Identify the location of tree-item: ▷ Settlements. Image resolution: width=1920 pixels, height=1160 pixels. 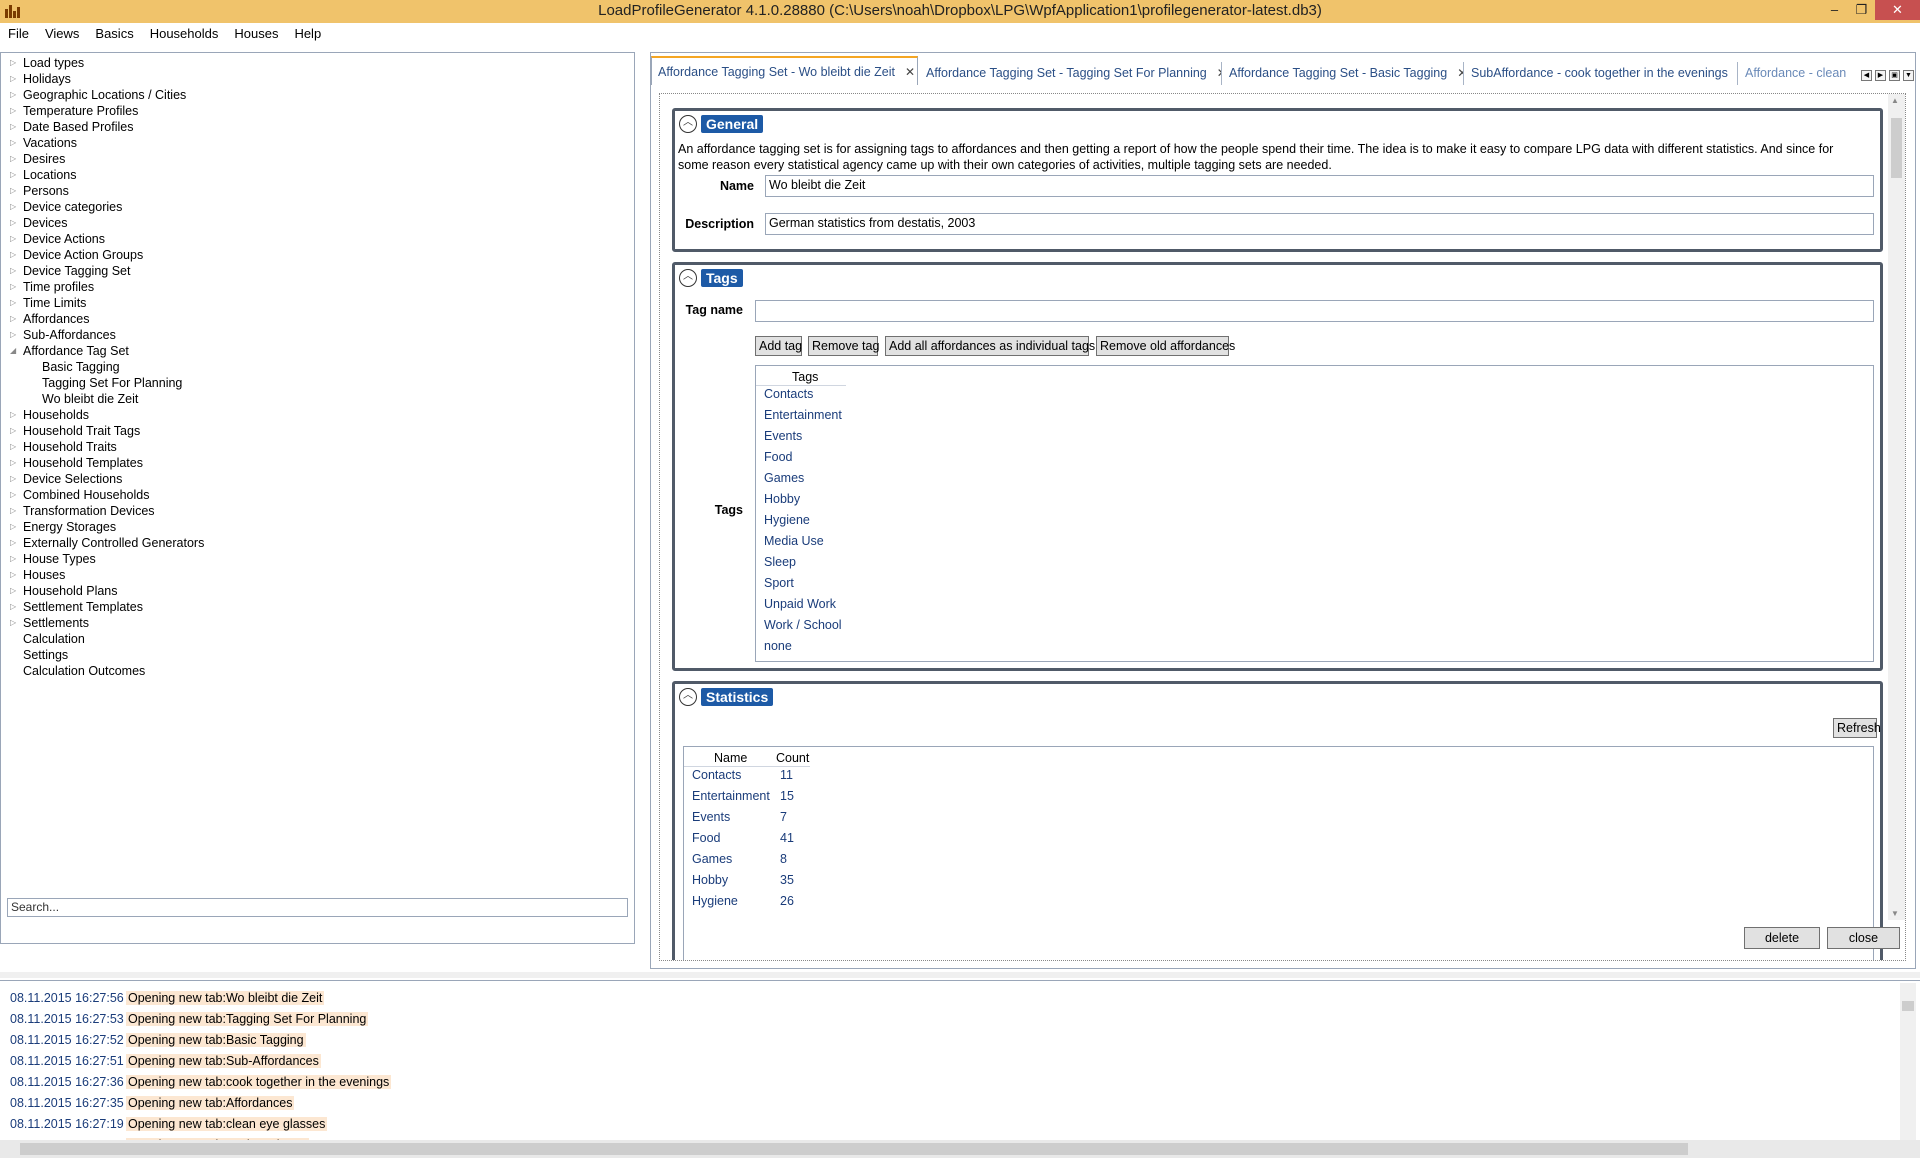
(321, 623).